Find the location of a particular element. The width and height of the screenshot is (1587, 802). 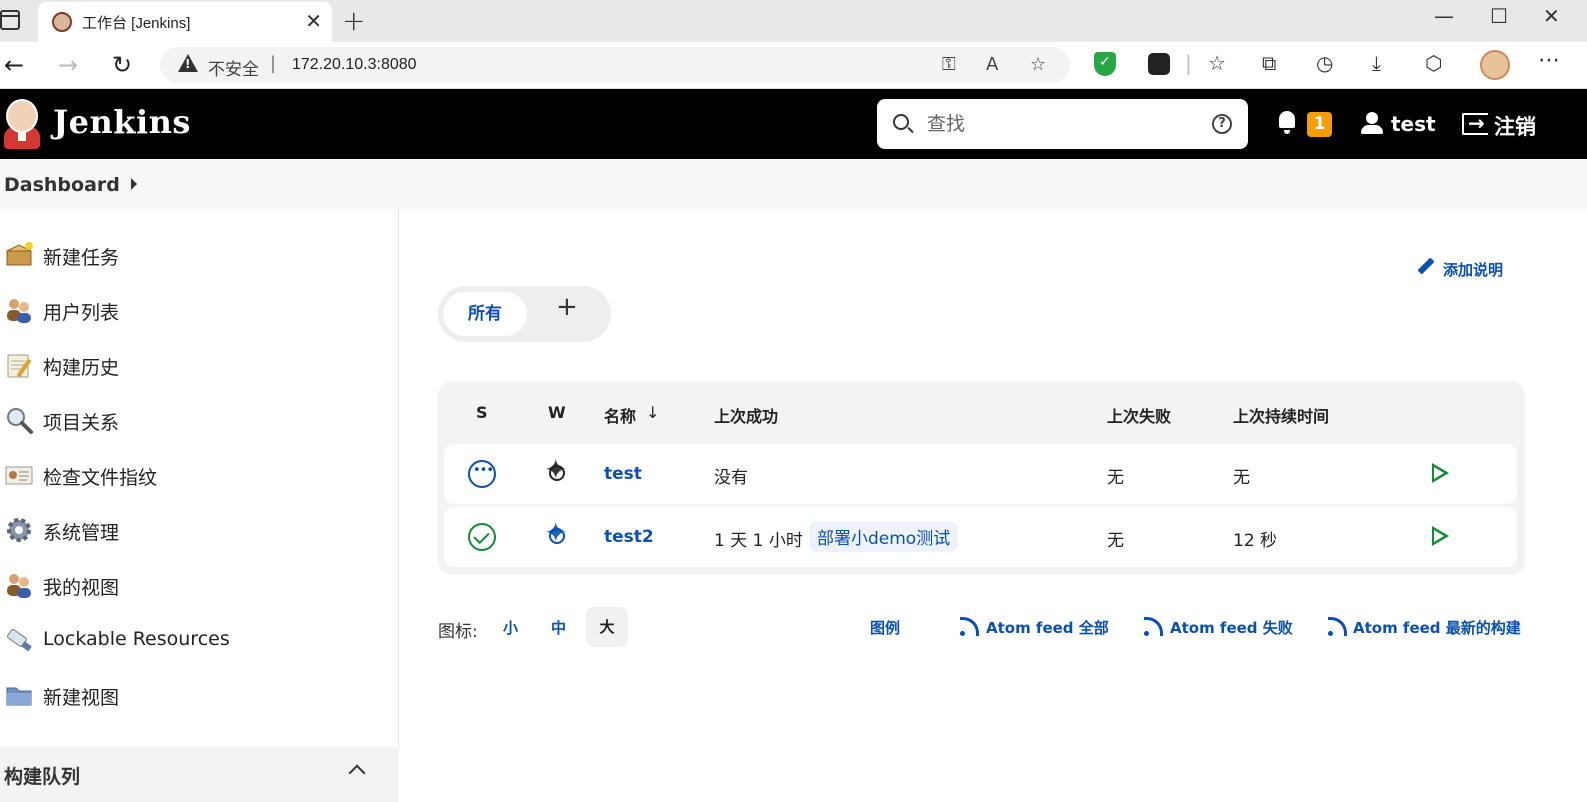

minimize-icon: — is located at coordinates (1444, 16).